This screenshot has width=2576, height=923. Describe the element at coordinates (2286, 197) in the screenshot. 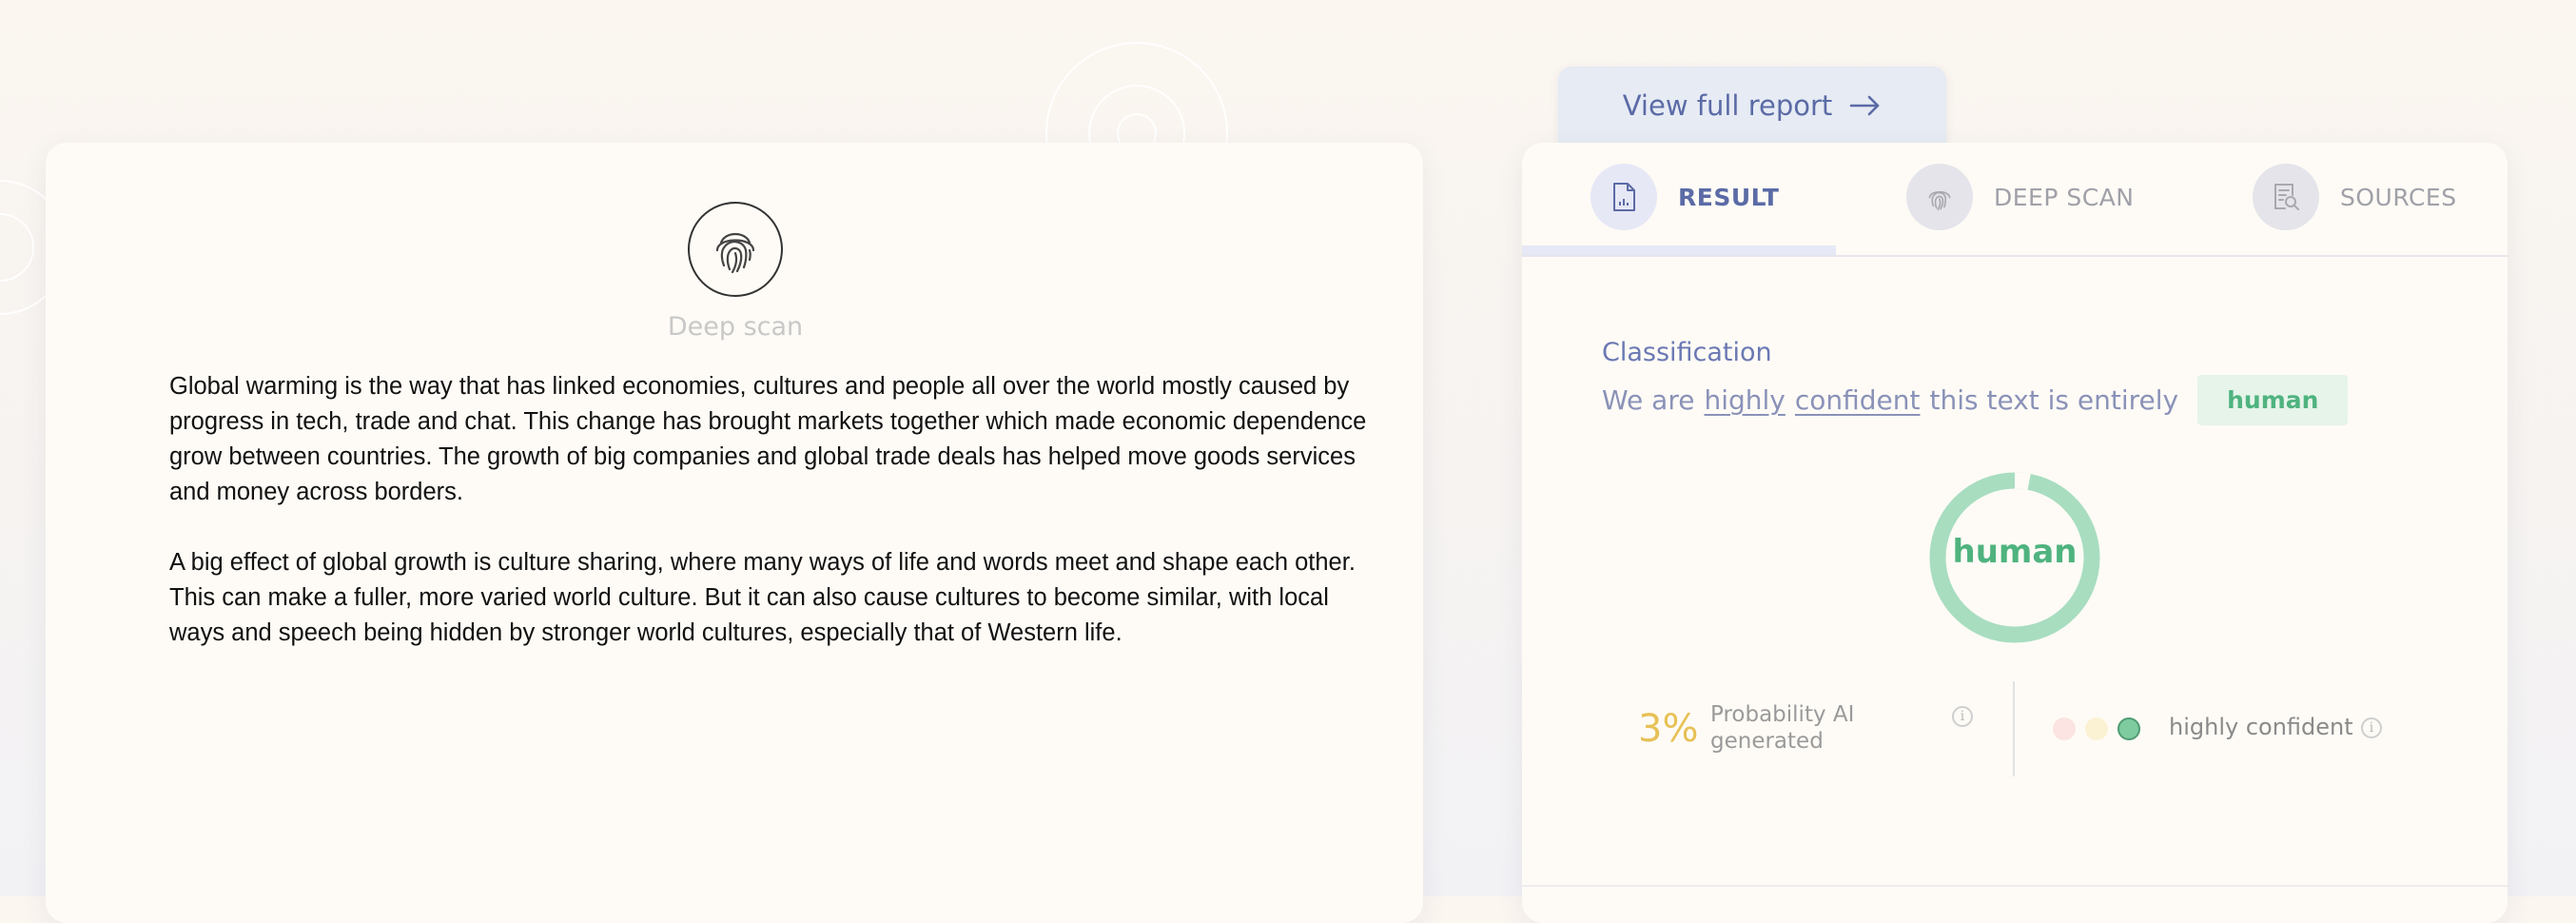

I see `document-search-icon` at that location.